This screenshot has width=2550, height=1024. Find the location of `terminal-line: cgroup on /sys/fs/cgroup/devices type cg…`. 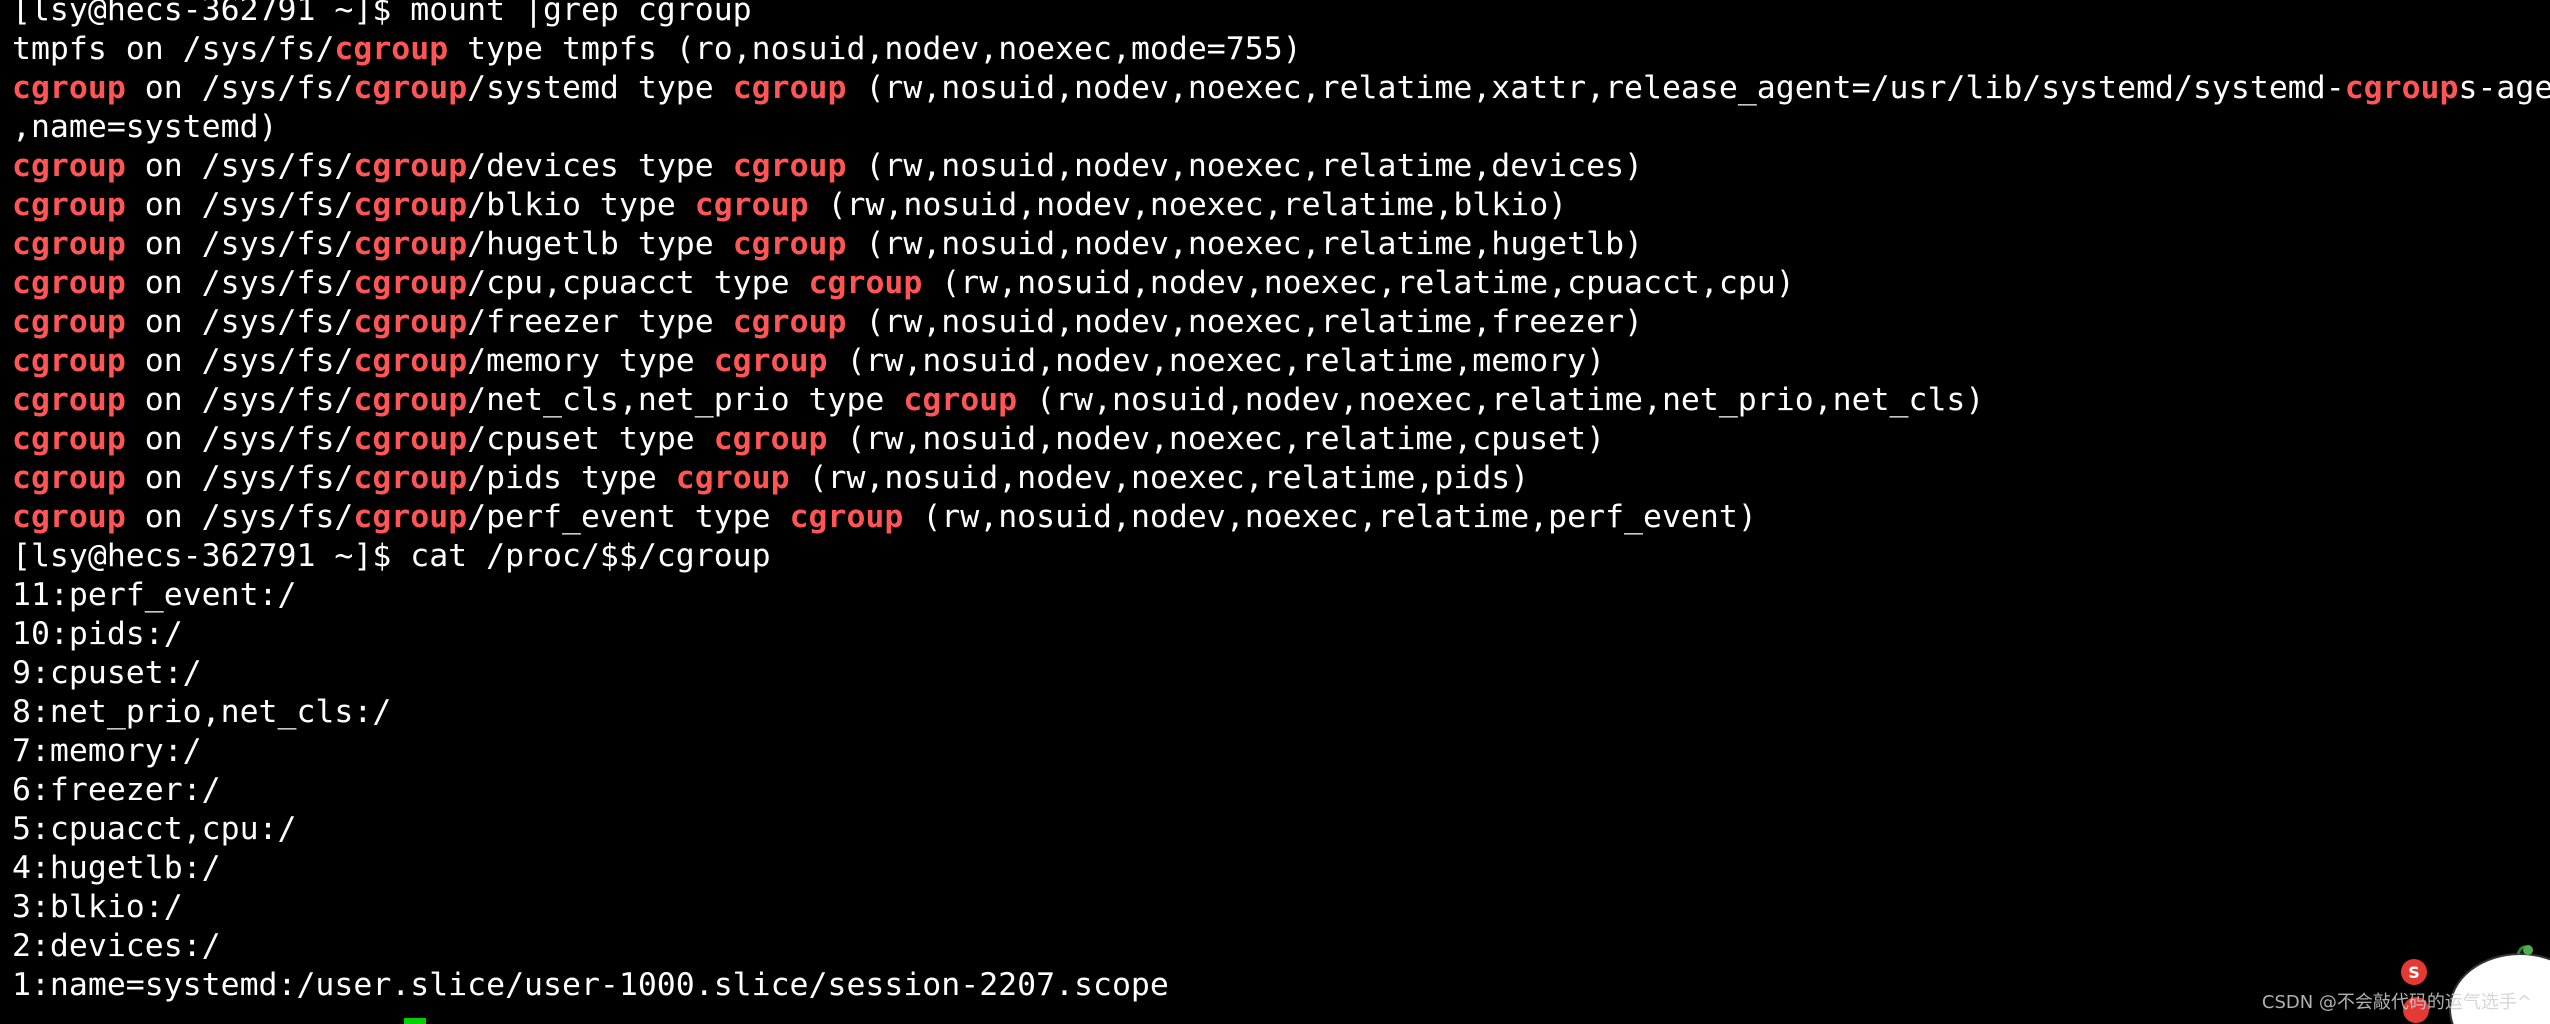

terminal-line: cgroup on /sys/fs/cgroup/devices type cg… is located at coordinates (1281, 166).